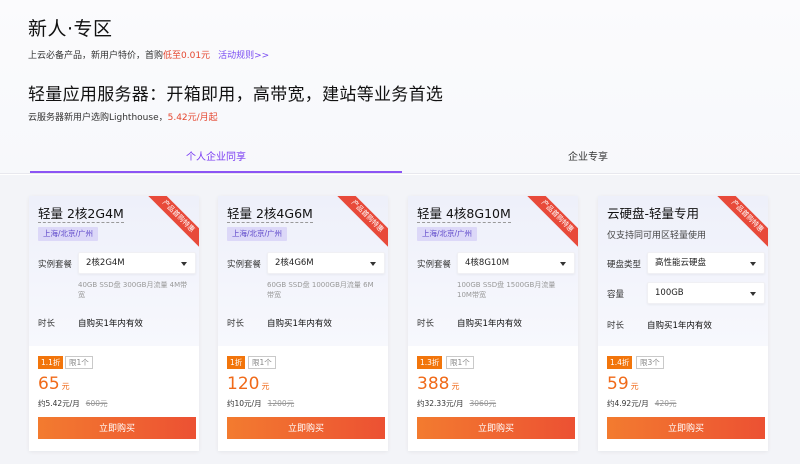 Image resolution: width=800 pixels, height=464 pixels. I want to click on price: 120 元, so click(248, 385).